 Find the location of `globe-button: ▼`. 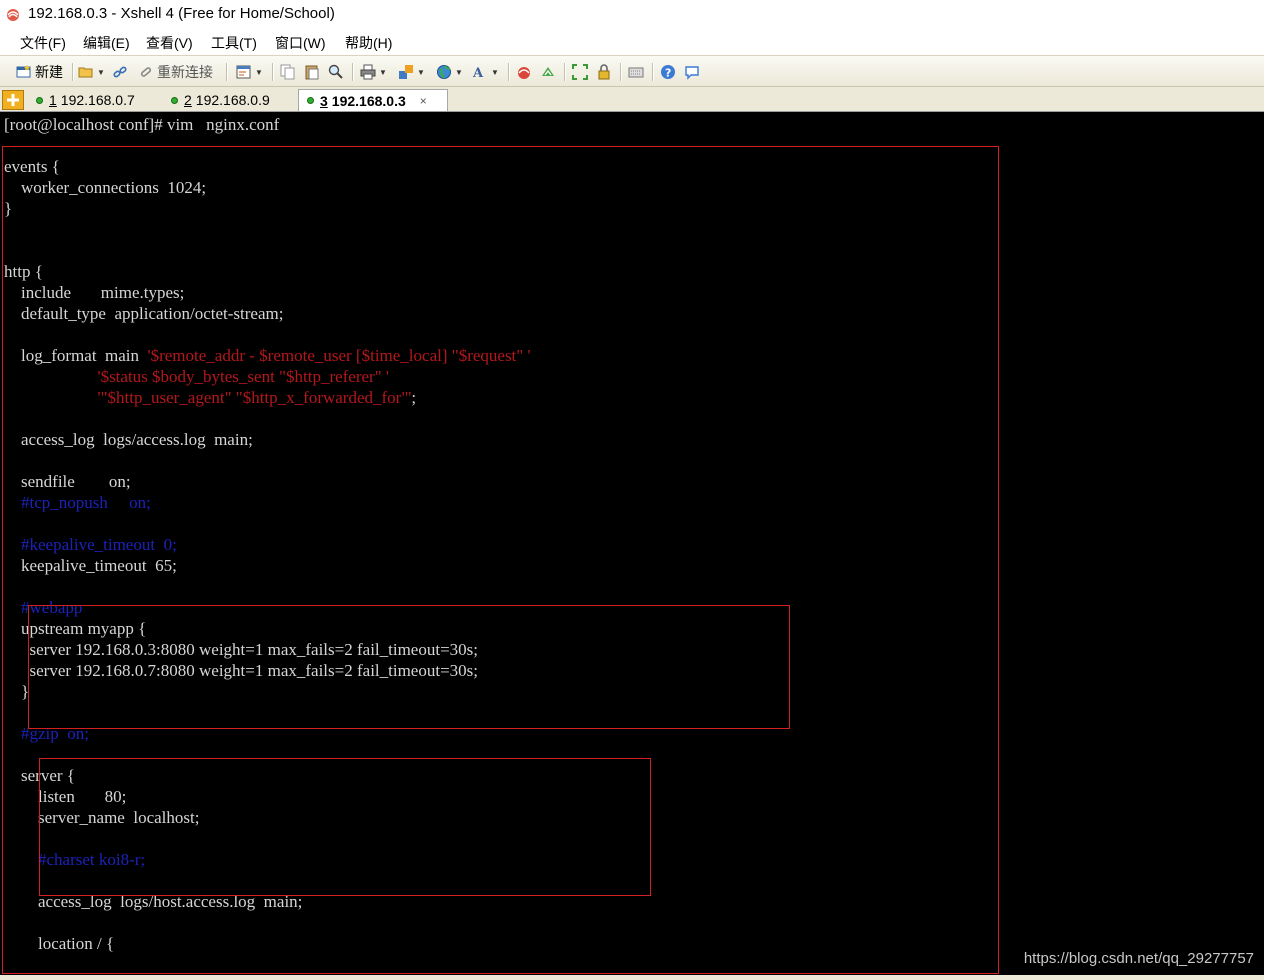

globe-button: ▼ is located at coordinates (449, 72).